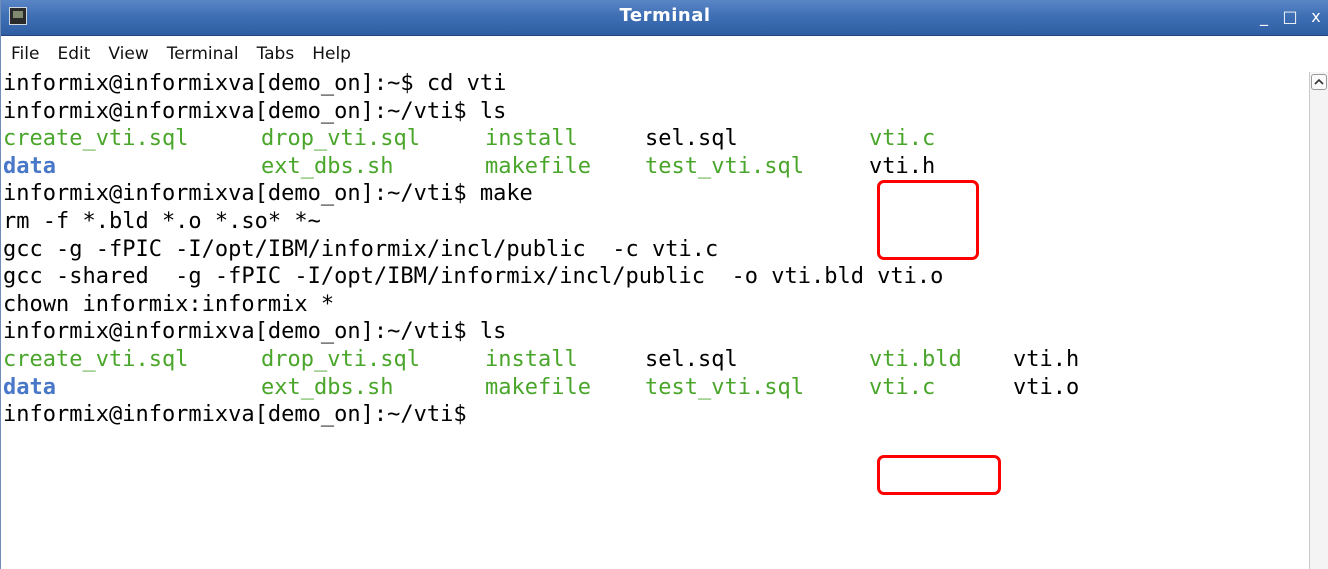 The image size is (1328, 569). I want to click on terminal-text: informix@informixva[demo_on]:~/vti$, so click(235, 415).